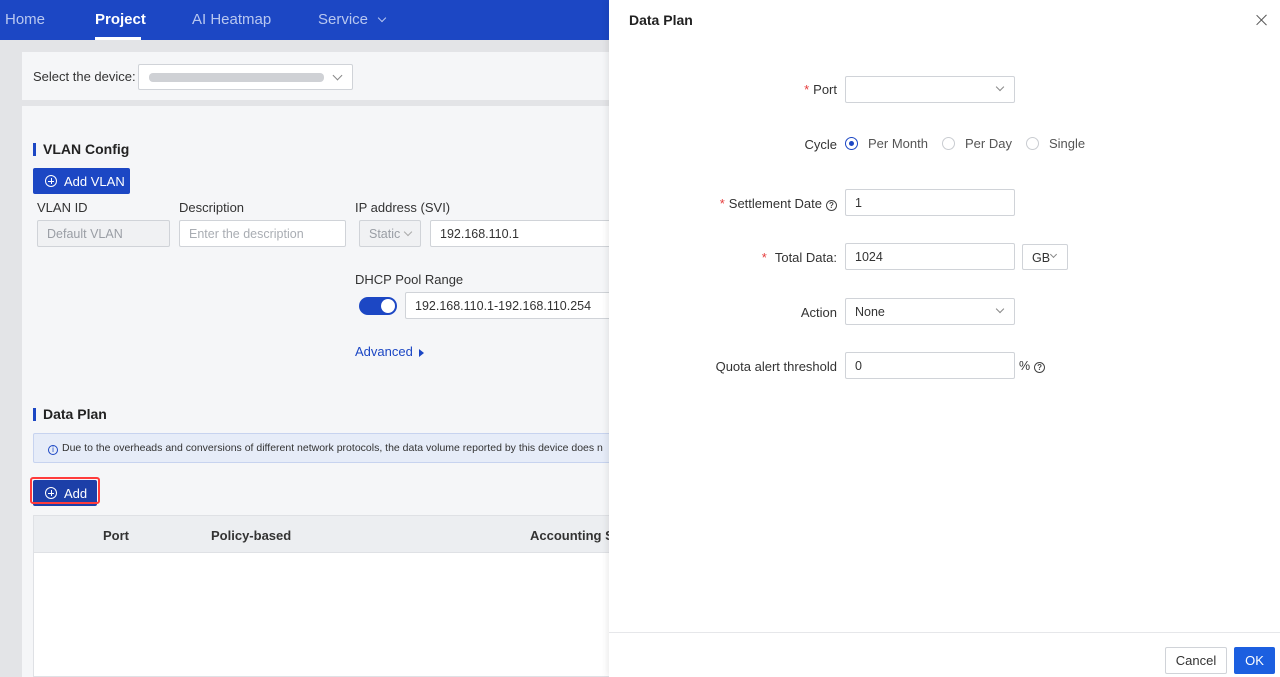 This screenshot has width=1280, height=677. I want to click on quota-unit: %?, so click(1032, 366).